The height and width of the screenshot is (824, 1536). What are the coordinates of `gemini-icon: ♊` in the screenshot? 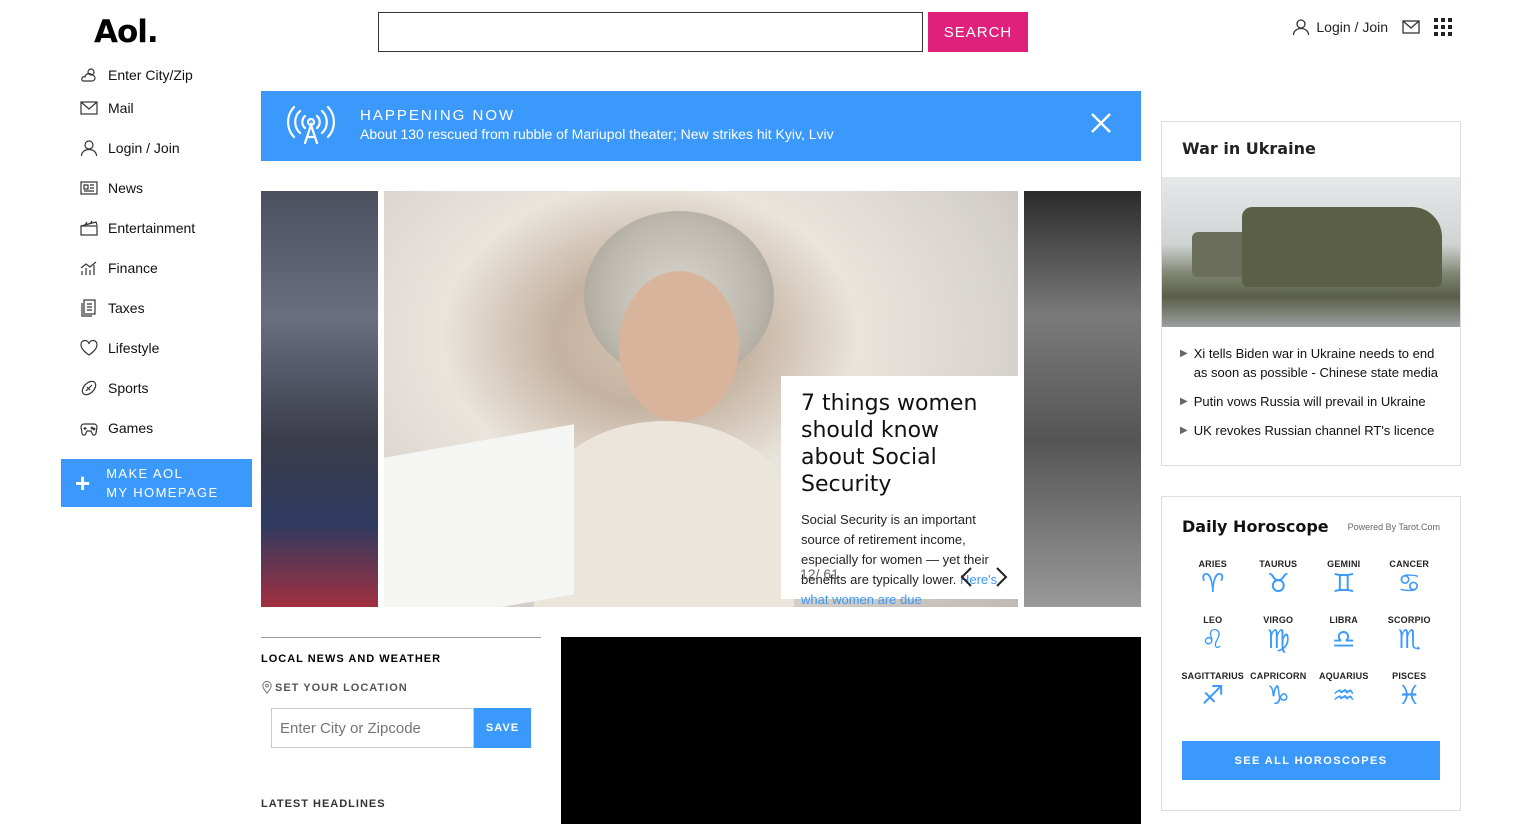 It's located at (1344, 584).